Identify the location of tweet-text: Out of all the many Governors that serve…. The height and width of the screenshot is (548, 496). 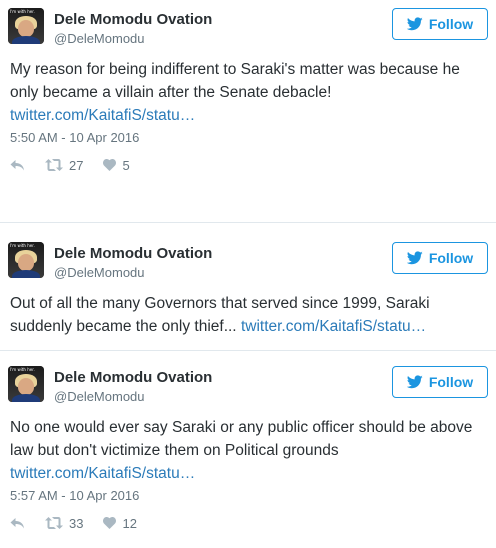
(250, 315).